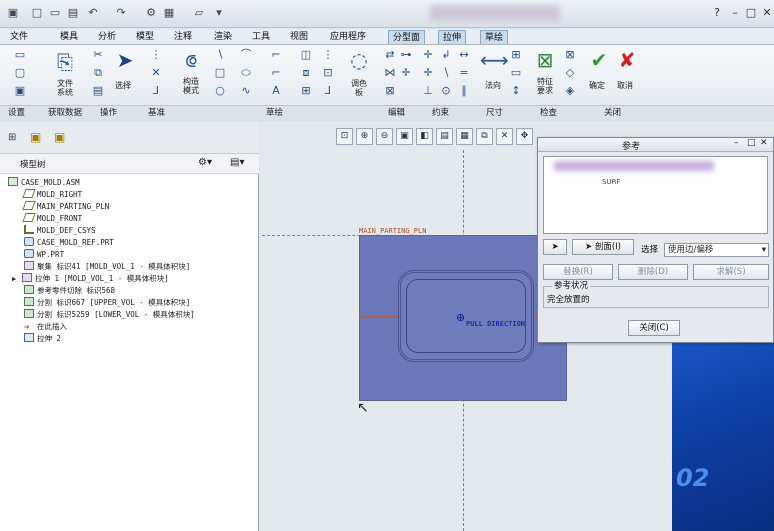  Describe the element at coordinates (452, 37) in the screenshot. I see `tab-extrude: 拉伸` at that location.